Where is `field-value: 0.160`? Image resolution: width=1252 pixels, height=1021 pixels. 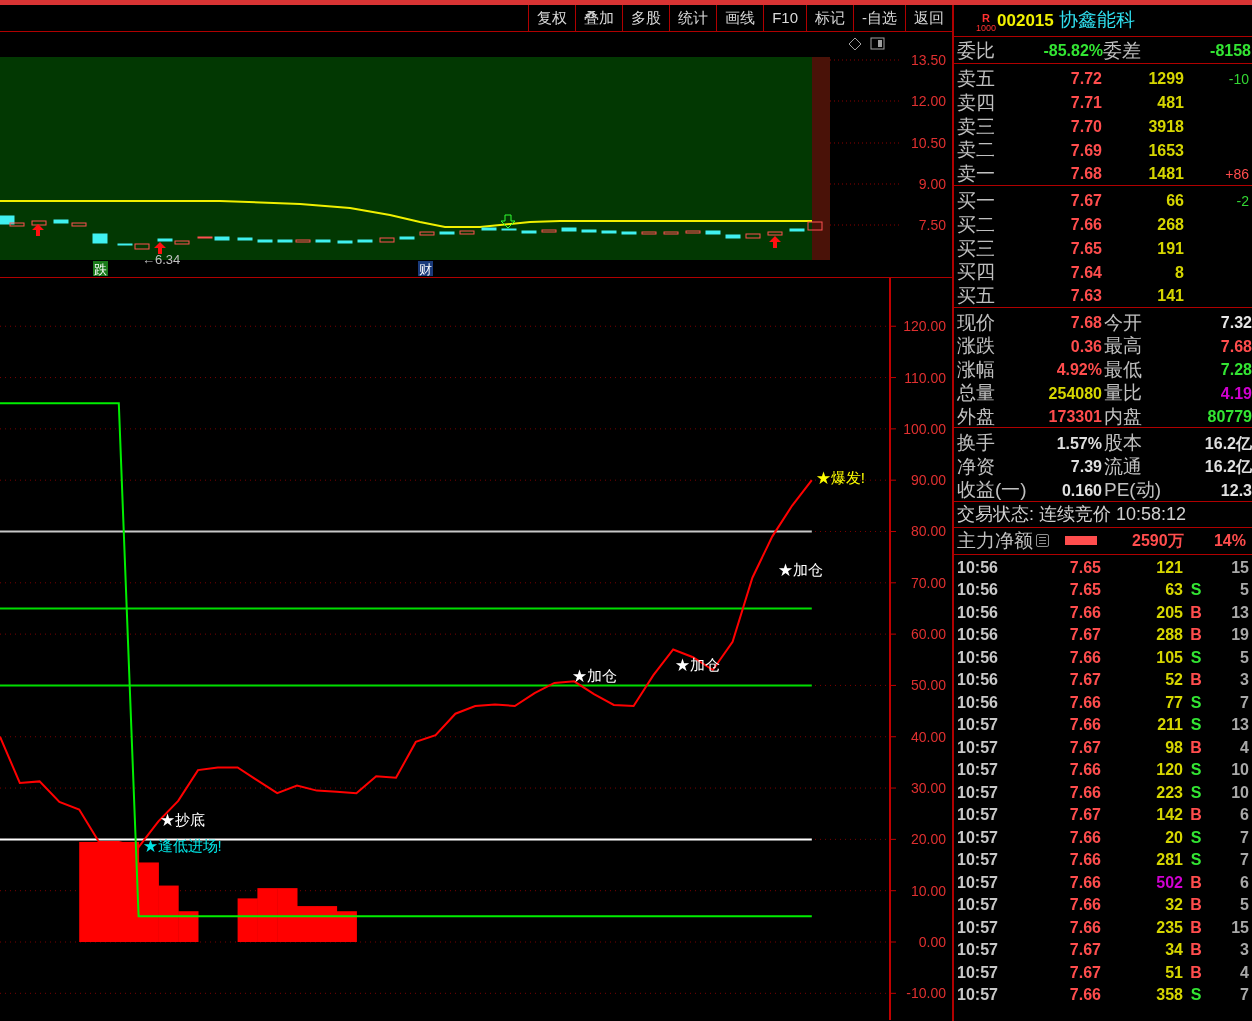
field-value: 0.160 is located at coordinates (1081, 490).